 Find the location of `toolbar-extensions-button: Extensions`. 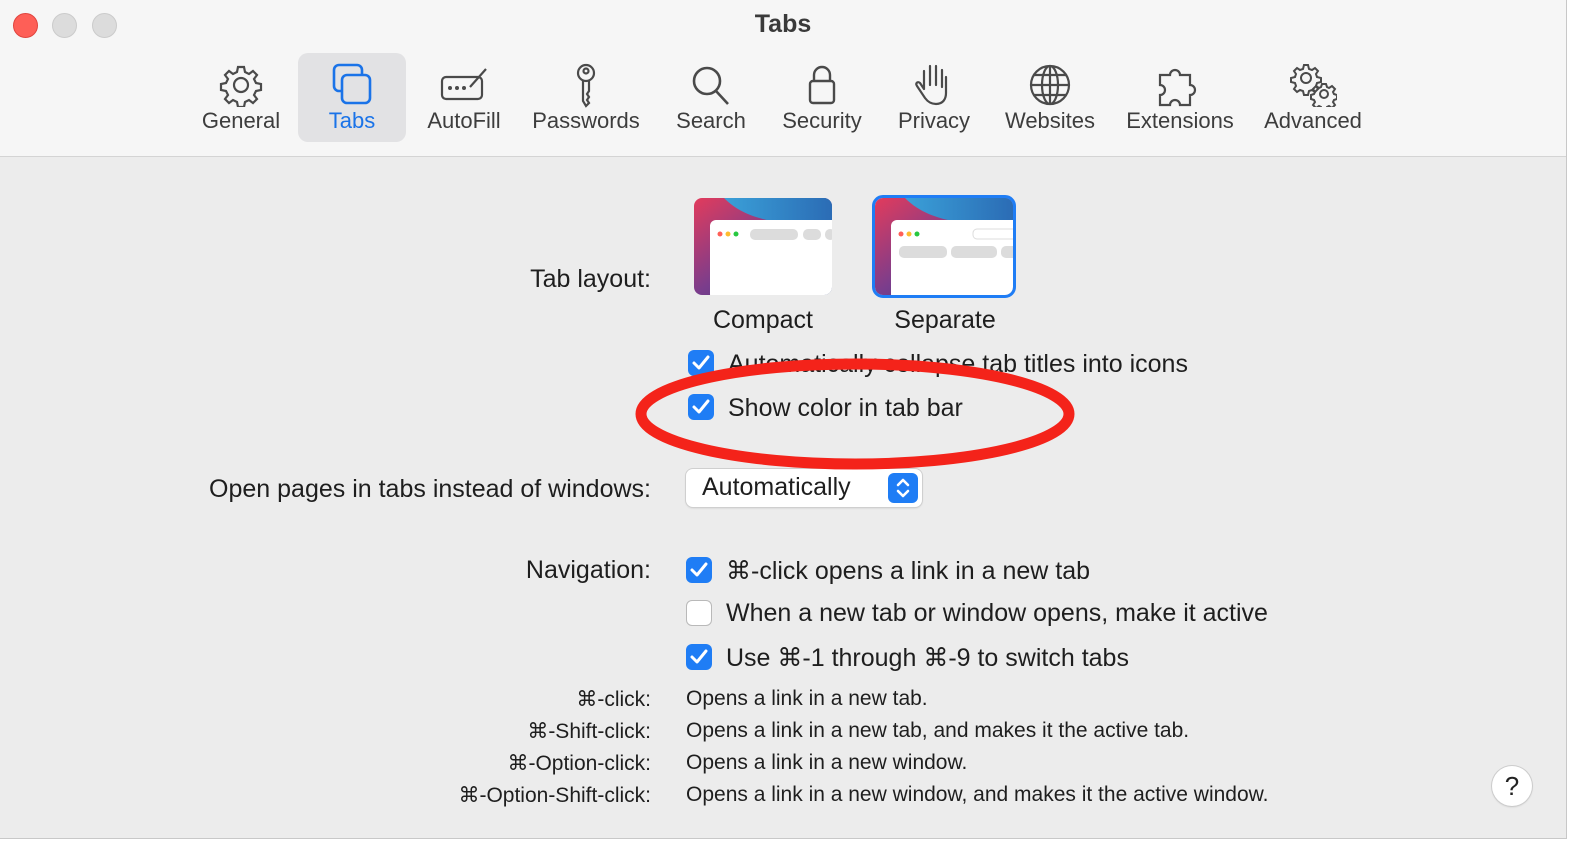

toolbar-extensions-button: Extensions is located at coordinates (1180, 97).